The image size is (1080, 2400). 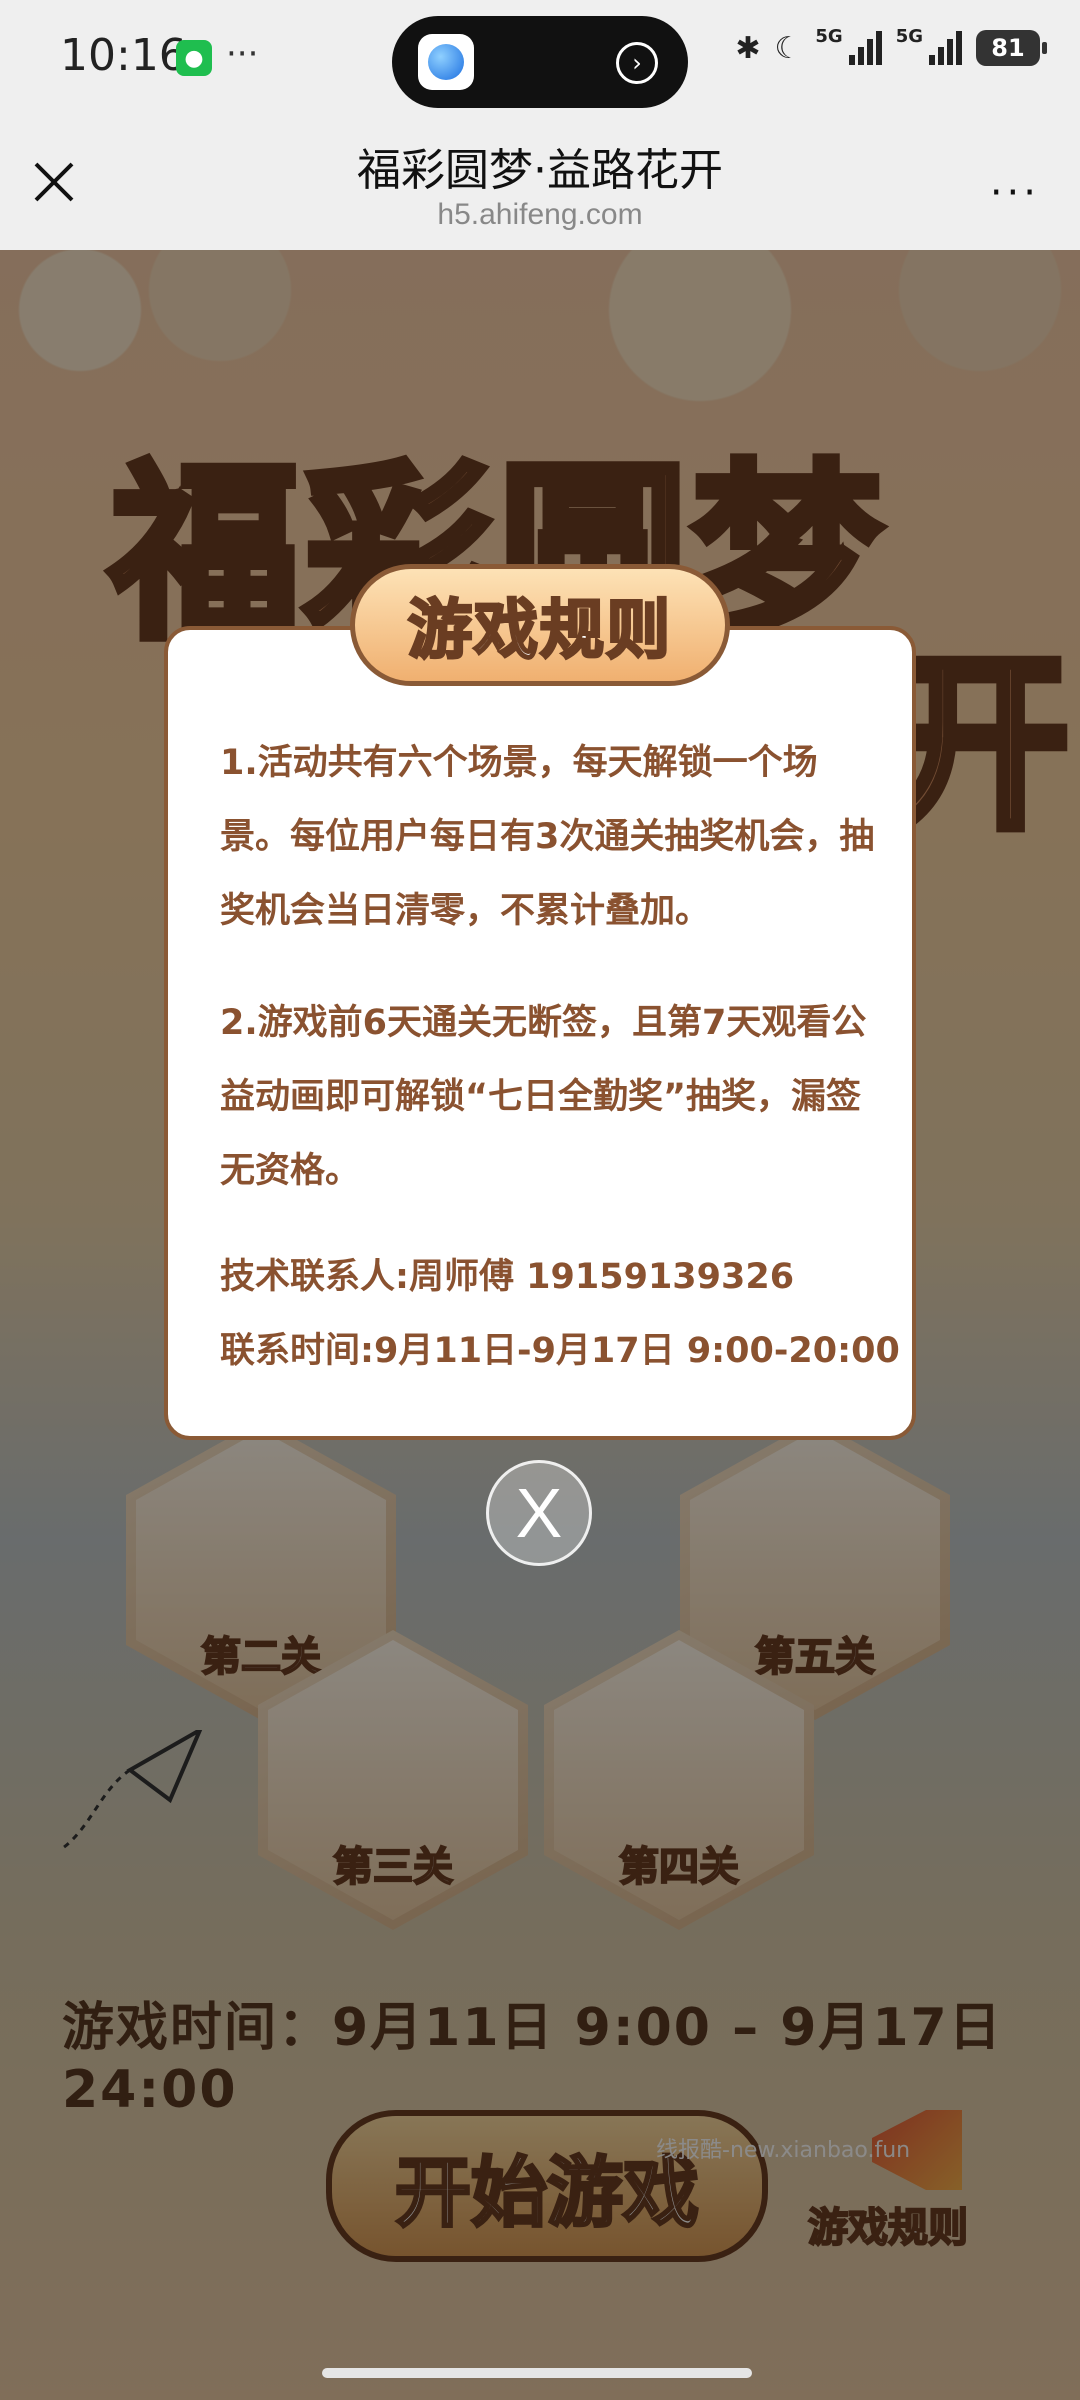 What do you see at coordinates (539, 631) in the screenshot?
I see `modal-title: 游戏规则` at bounding box center [539, 631].